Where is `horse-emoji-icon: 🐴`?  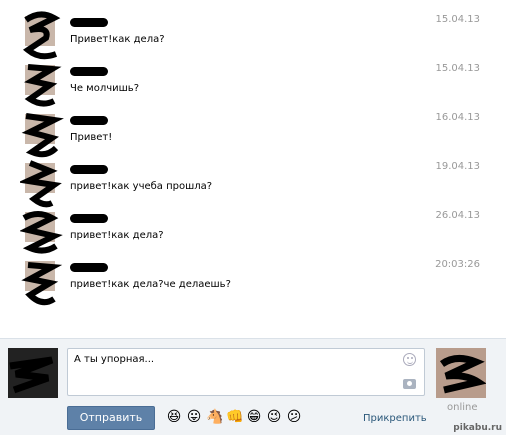
horse-emoji-icon: 🐴 is located at coordinates (214, 417).